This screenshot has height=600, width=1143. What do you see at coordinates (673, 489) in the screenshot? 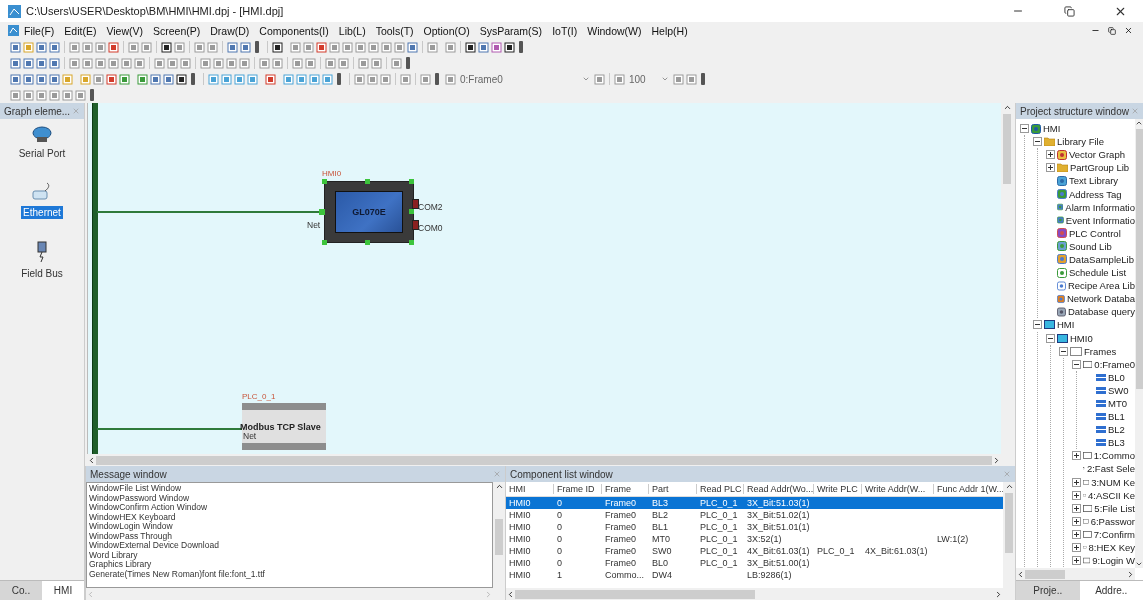
I see `column-header: Part` at bounding box center [673, 489].